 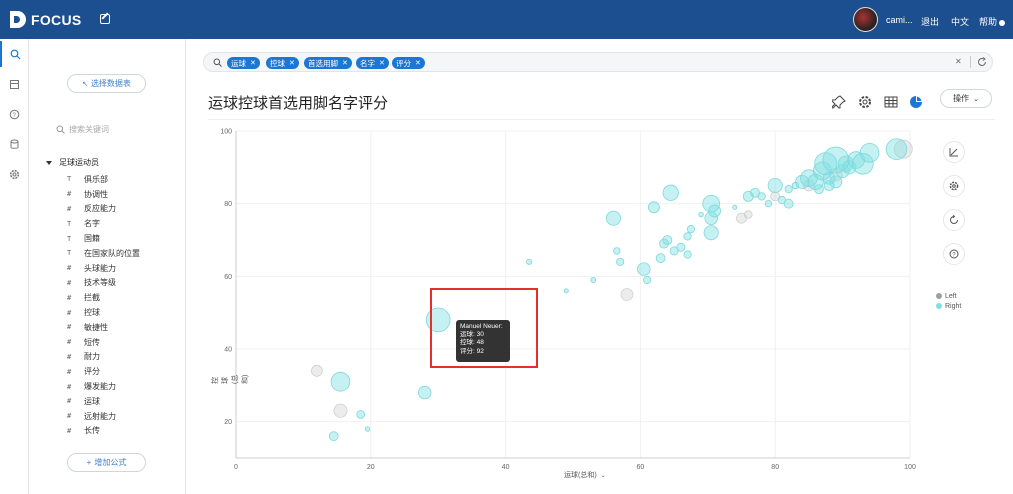 What do you see at coordinates (103, 416) in the screenshot?
I see `field-item: # 远射能力` at bounding box center [103, 416].